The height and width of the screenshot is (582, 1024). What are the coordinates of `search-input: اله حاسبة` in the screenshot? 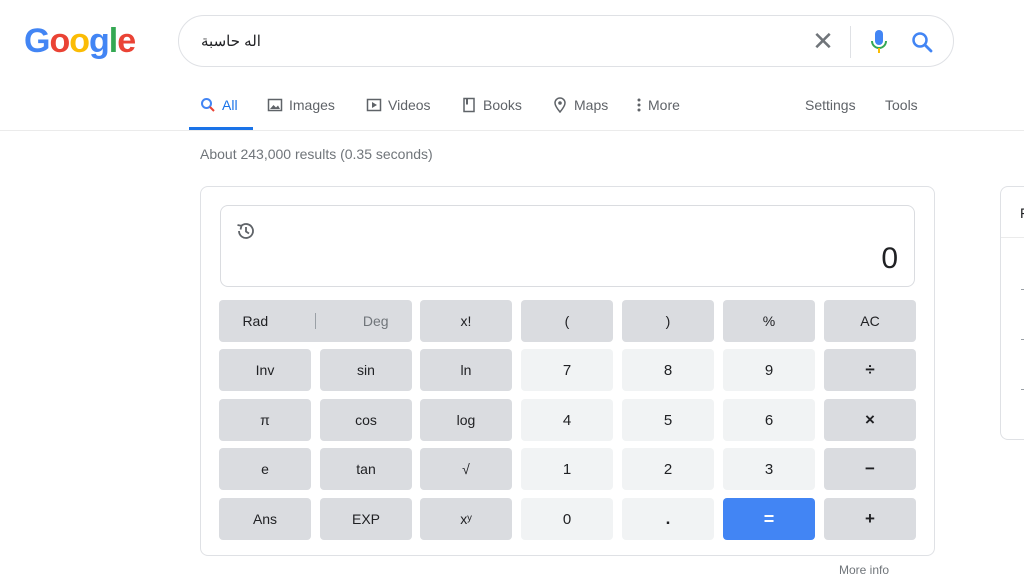 It's located at (231, 41).